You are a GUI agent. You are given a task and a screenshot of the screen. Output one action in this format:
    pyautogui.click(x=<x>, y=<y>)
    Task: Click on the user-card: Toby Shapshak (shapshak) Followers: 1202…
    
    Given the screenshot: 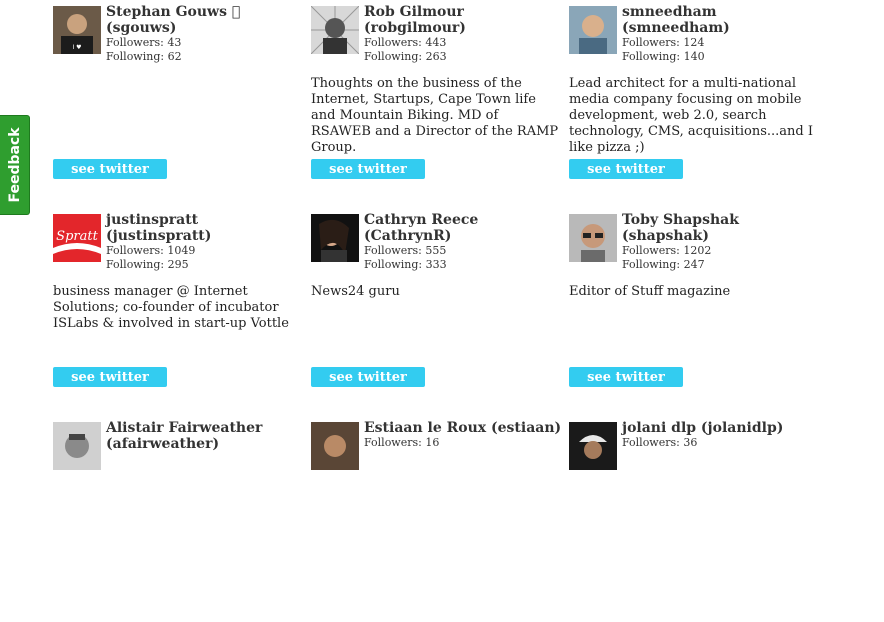 What is the action you would take?
    pyautogui.click(x=695, y=313)
    